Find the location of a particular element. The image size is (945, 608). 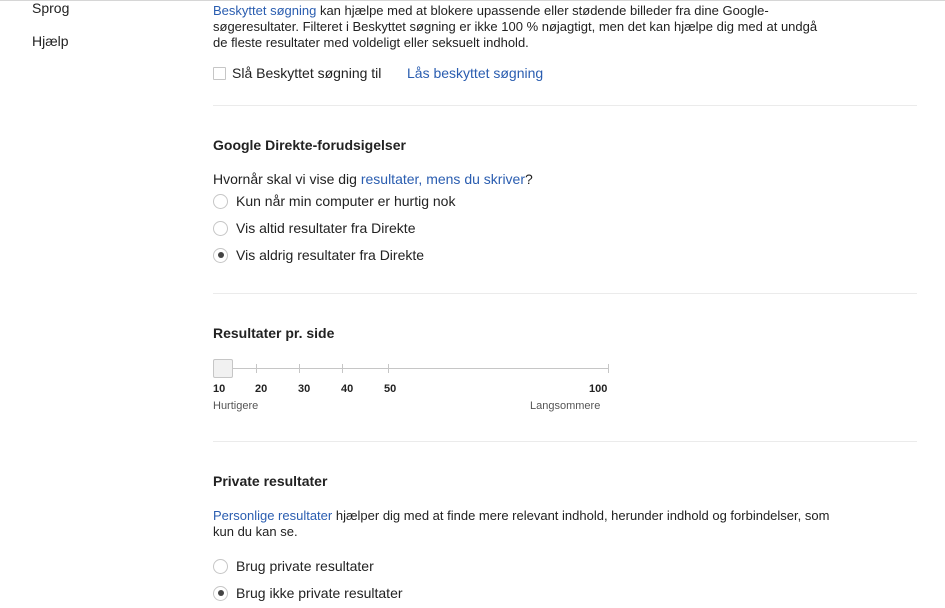

top-border is located at coordinates (472, 0).